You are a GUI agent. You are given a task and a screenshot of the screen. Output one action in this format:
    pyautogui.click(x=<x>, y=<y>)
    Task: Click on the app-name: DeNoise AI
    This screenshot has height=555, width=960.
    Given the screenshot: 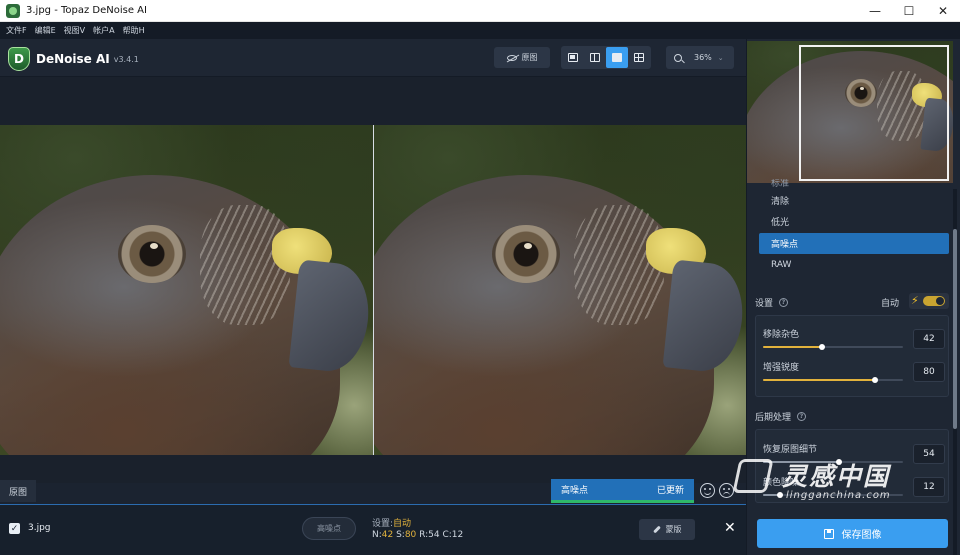 What is the action you would take?
    pyautogui.click(x=73, y=59)
    